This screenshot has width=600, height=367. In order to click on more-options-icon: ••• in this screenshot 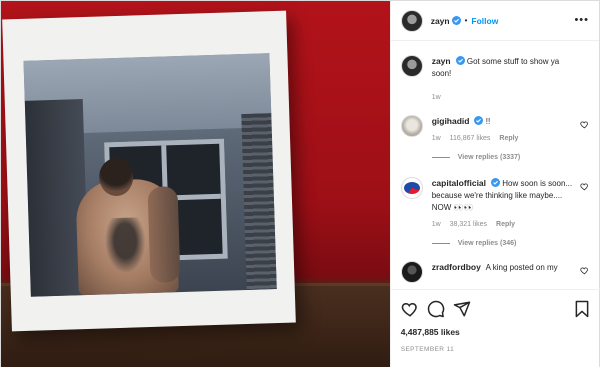, I will do `click(581, 20)`.